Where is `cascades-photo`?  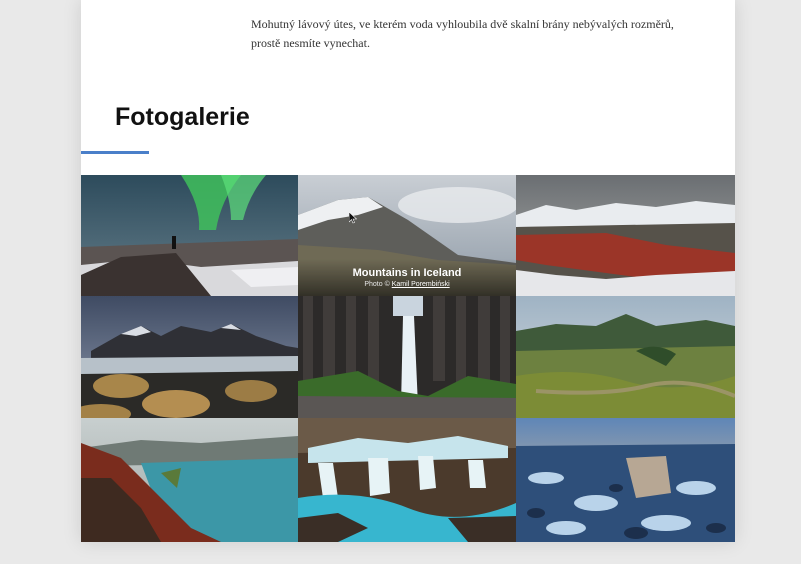
cascades-photo is located at coordinates (407, 480).